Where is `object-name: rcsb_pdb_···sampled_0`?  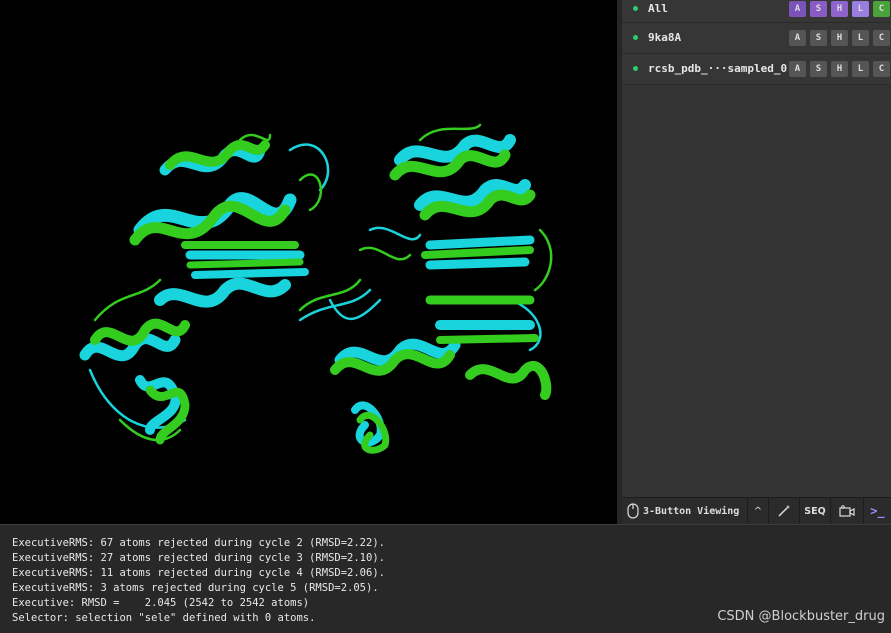 object-name: rcsb_pdb_···sampled_0 is located at coordinates (717, 68).